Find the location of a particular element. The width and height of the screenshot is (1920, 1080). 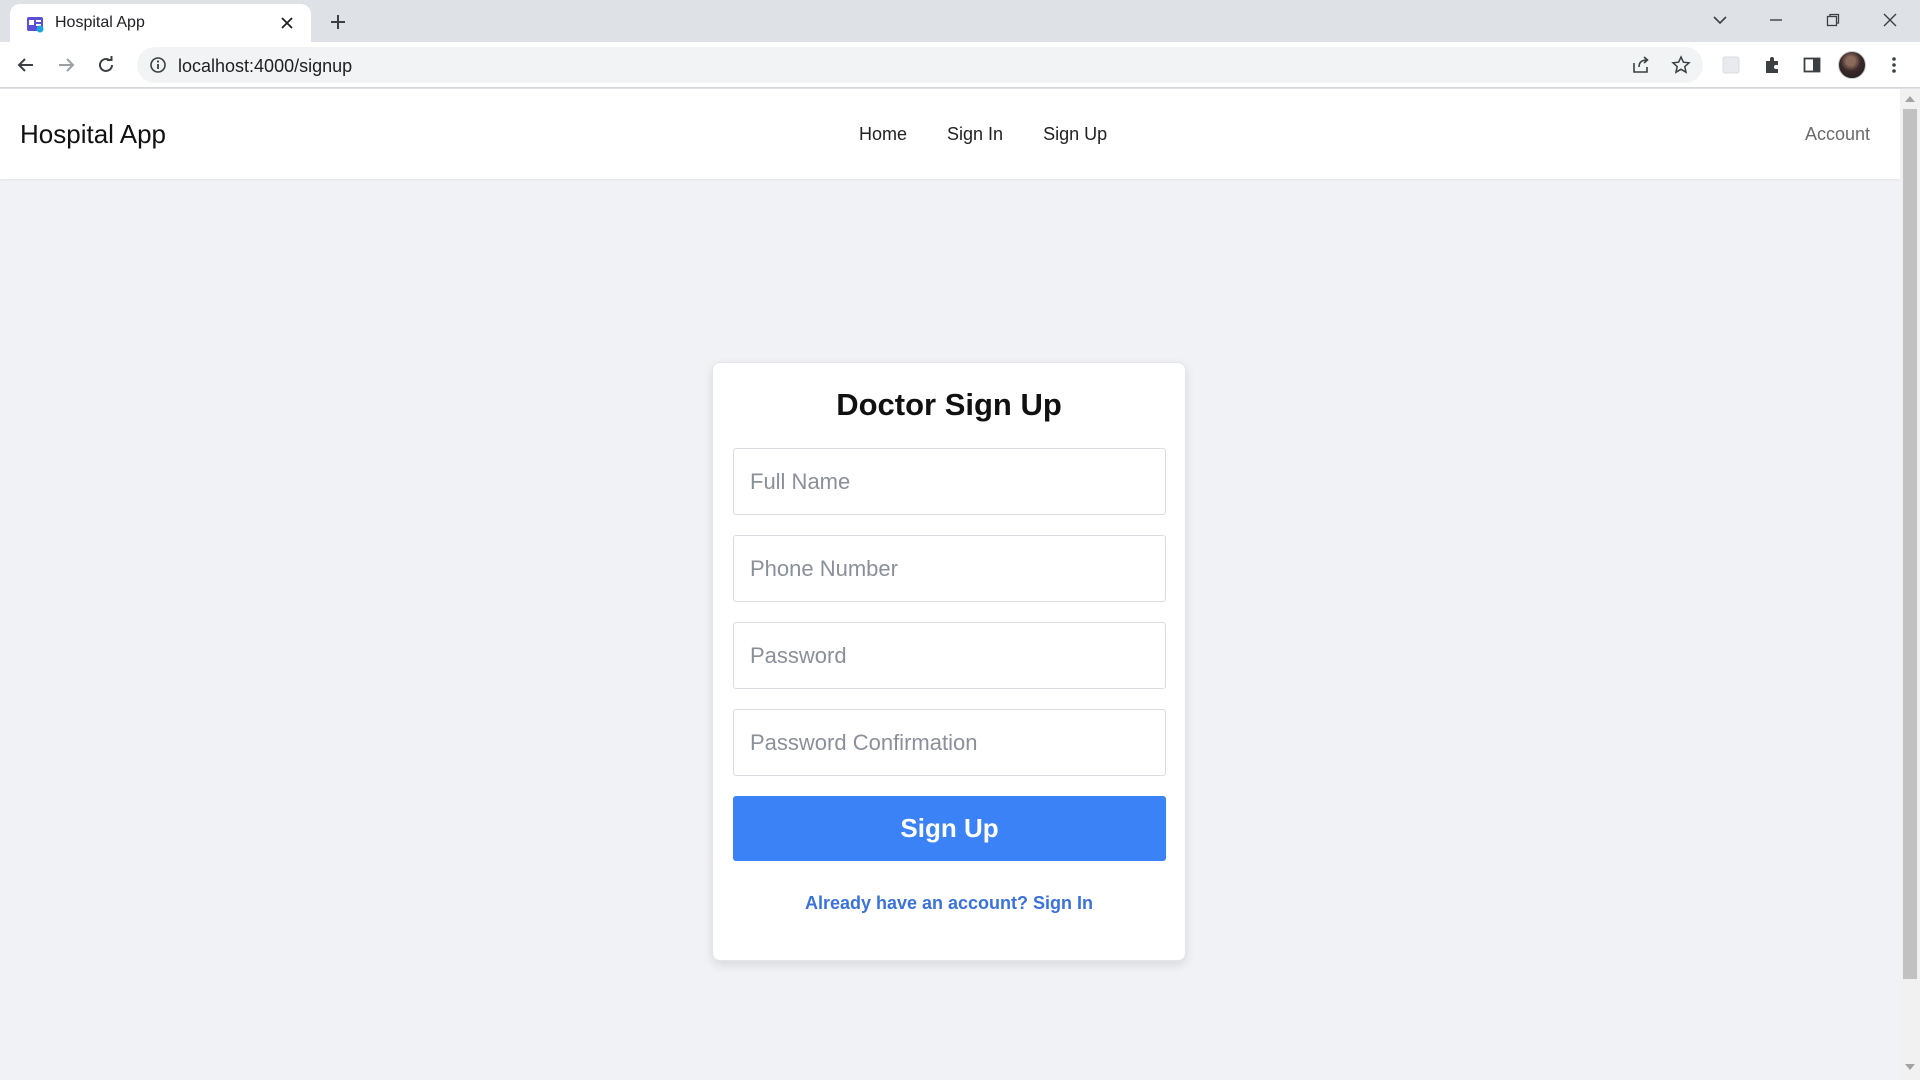

tab-title: Hospital App is located at coordinates (100, 22).